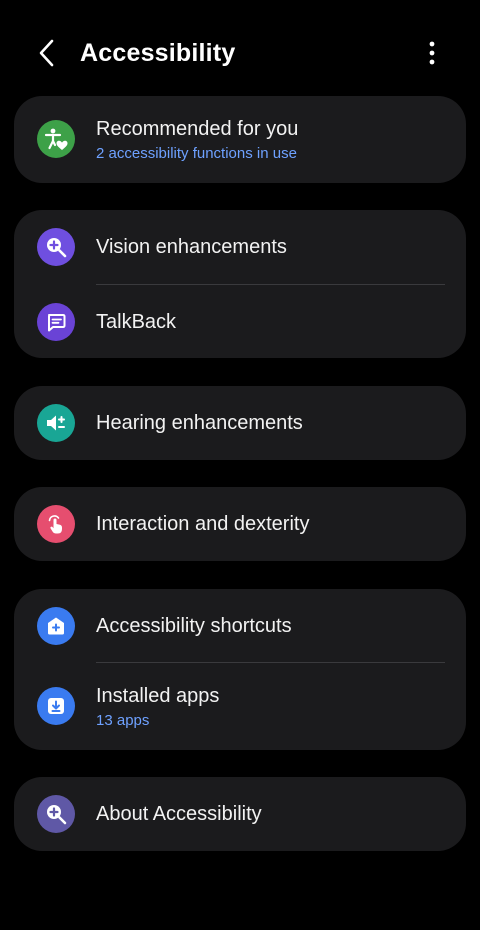  I want to click on more-options-button, so click(432, 53).